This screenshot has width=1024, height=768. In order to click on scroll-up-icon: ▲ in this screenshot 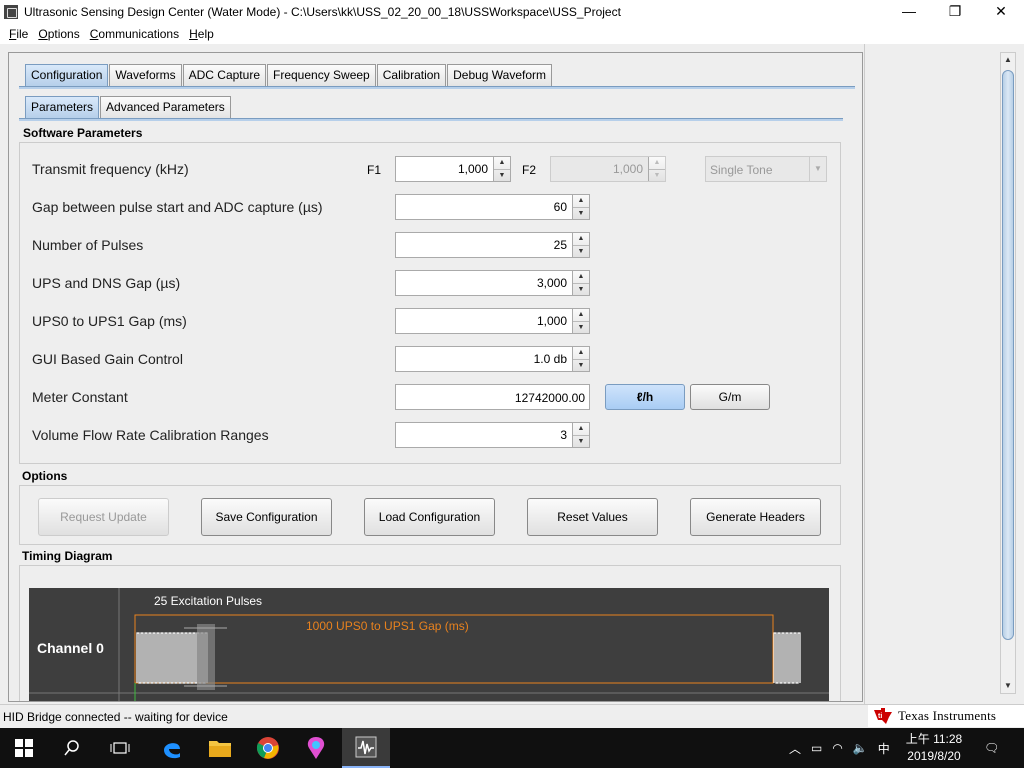, I will do `click(1008, 60)`.